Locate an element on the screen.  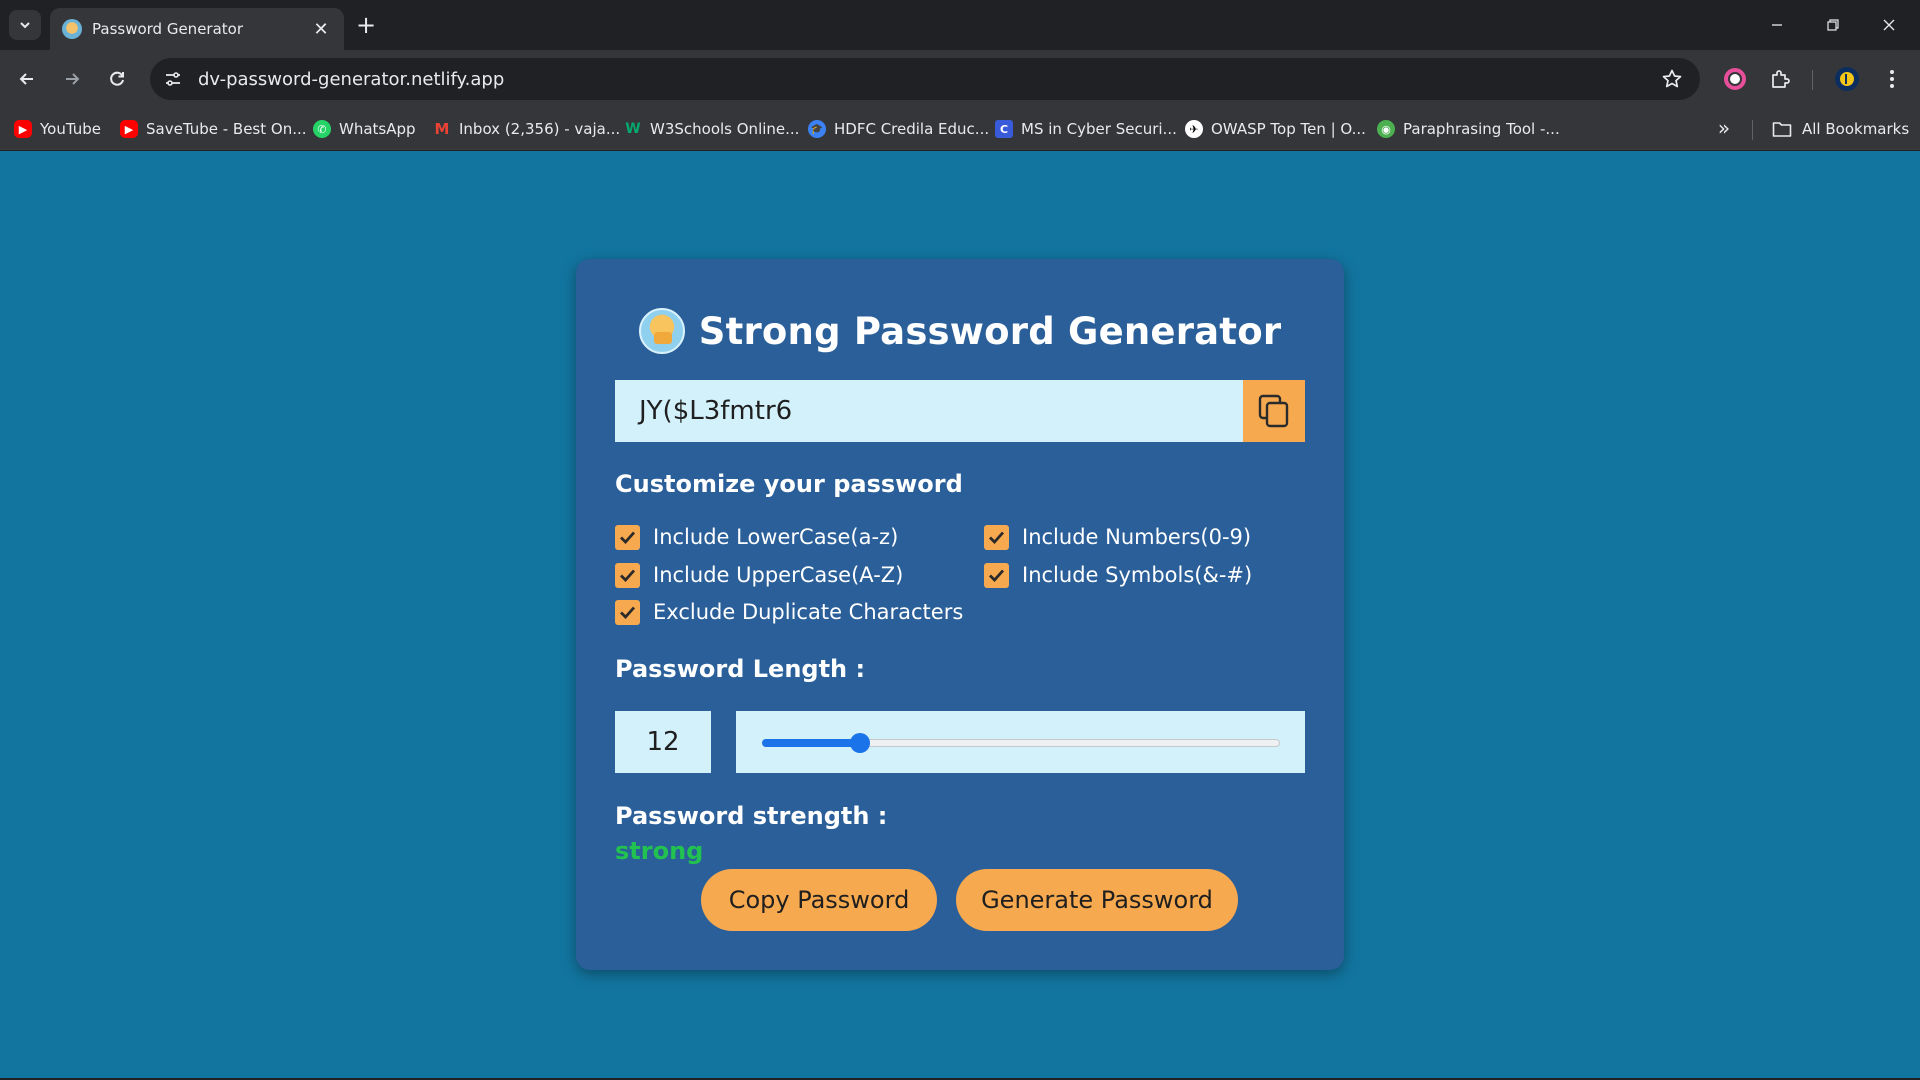
password-length-label: Password Length : is located at coordinates (740, 669).